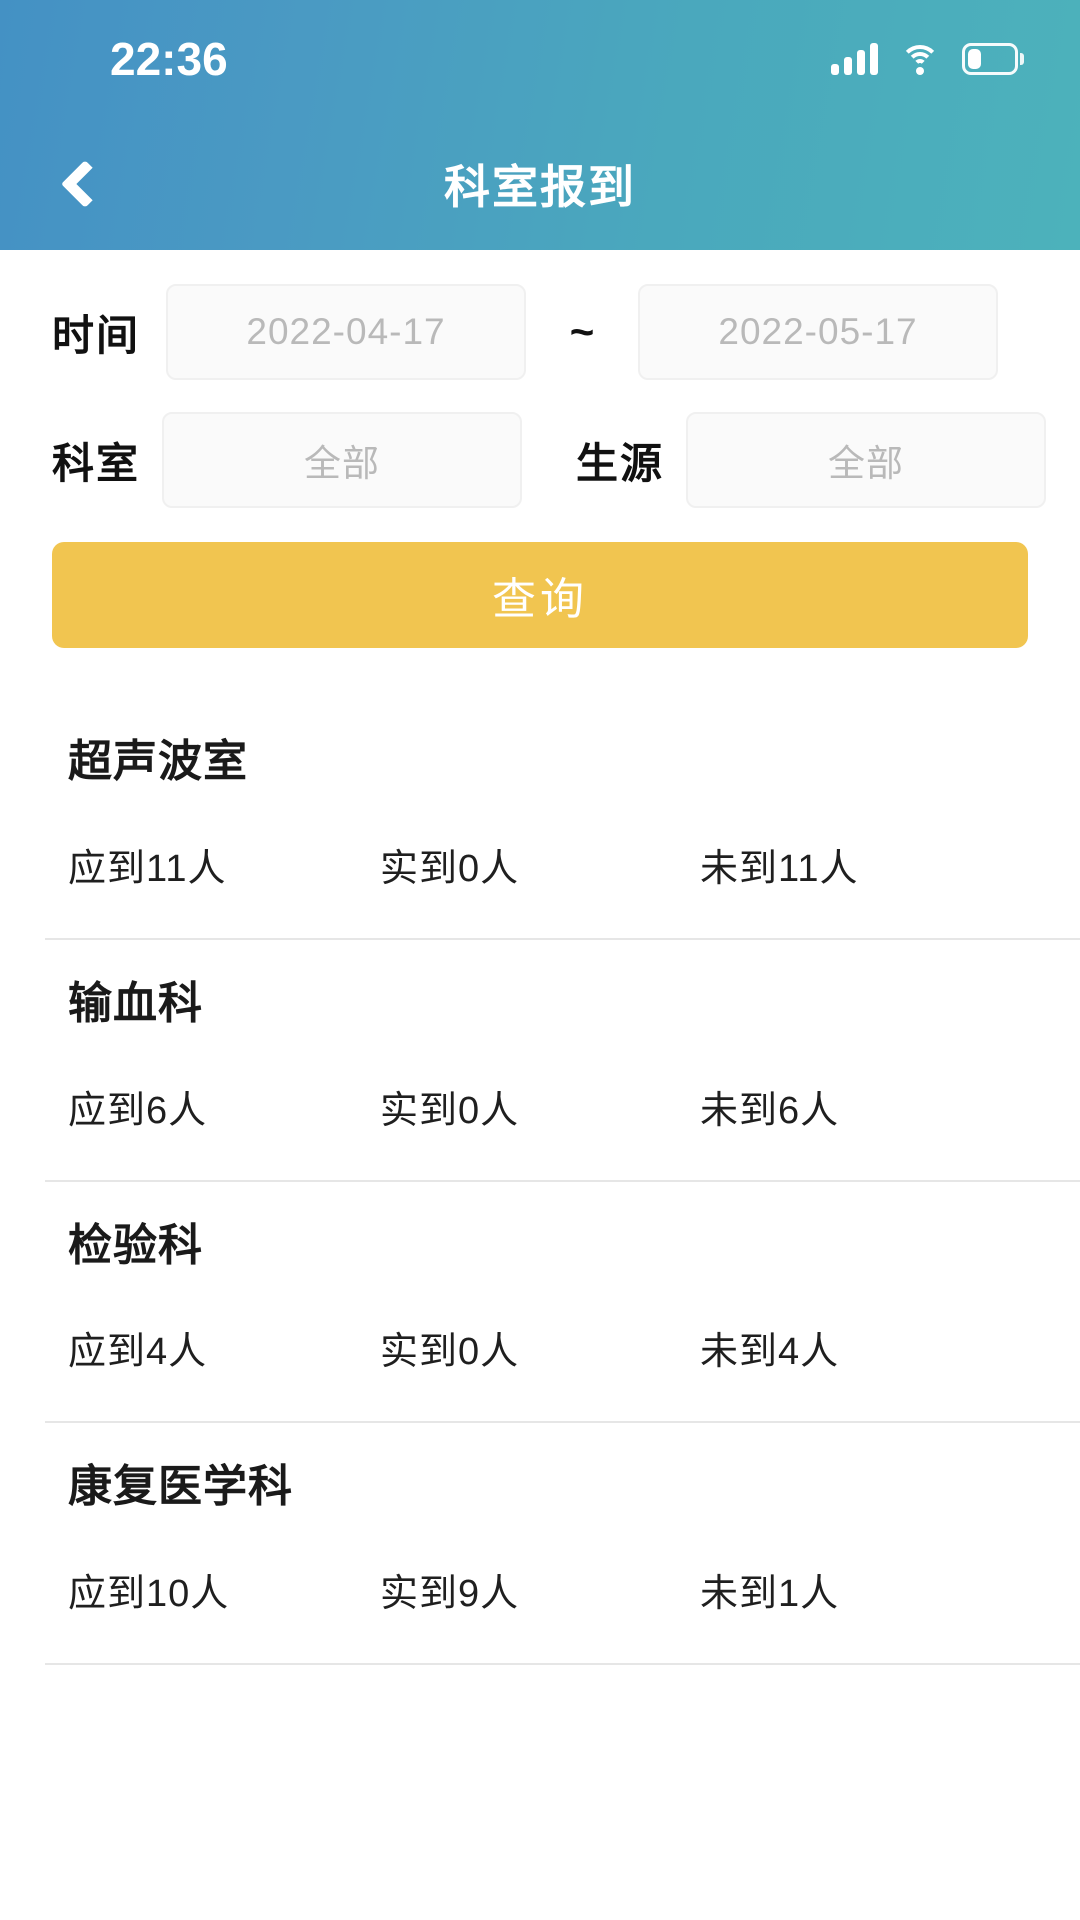 Image resolution: width=1080 pixels, height=1920 pixels. Describe the element at coordinates (96, 335) in the screenshot. I see `time-label: 时间` at that location.